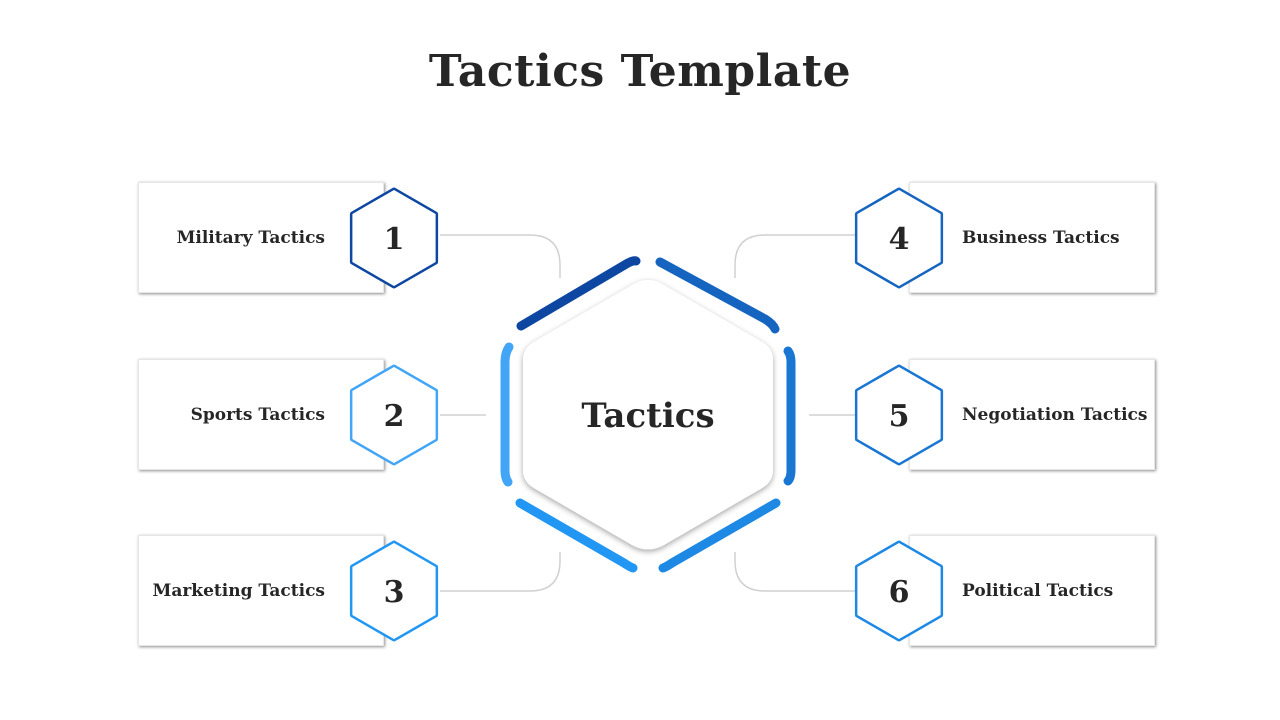 The height and width of the screenshot is (720, 1280). I want to click on badge-number: 1, so click(394, 239).